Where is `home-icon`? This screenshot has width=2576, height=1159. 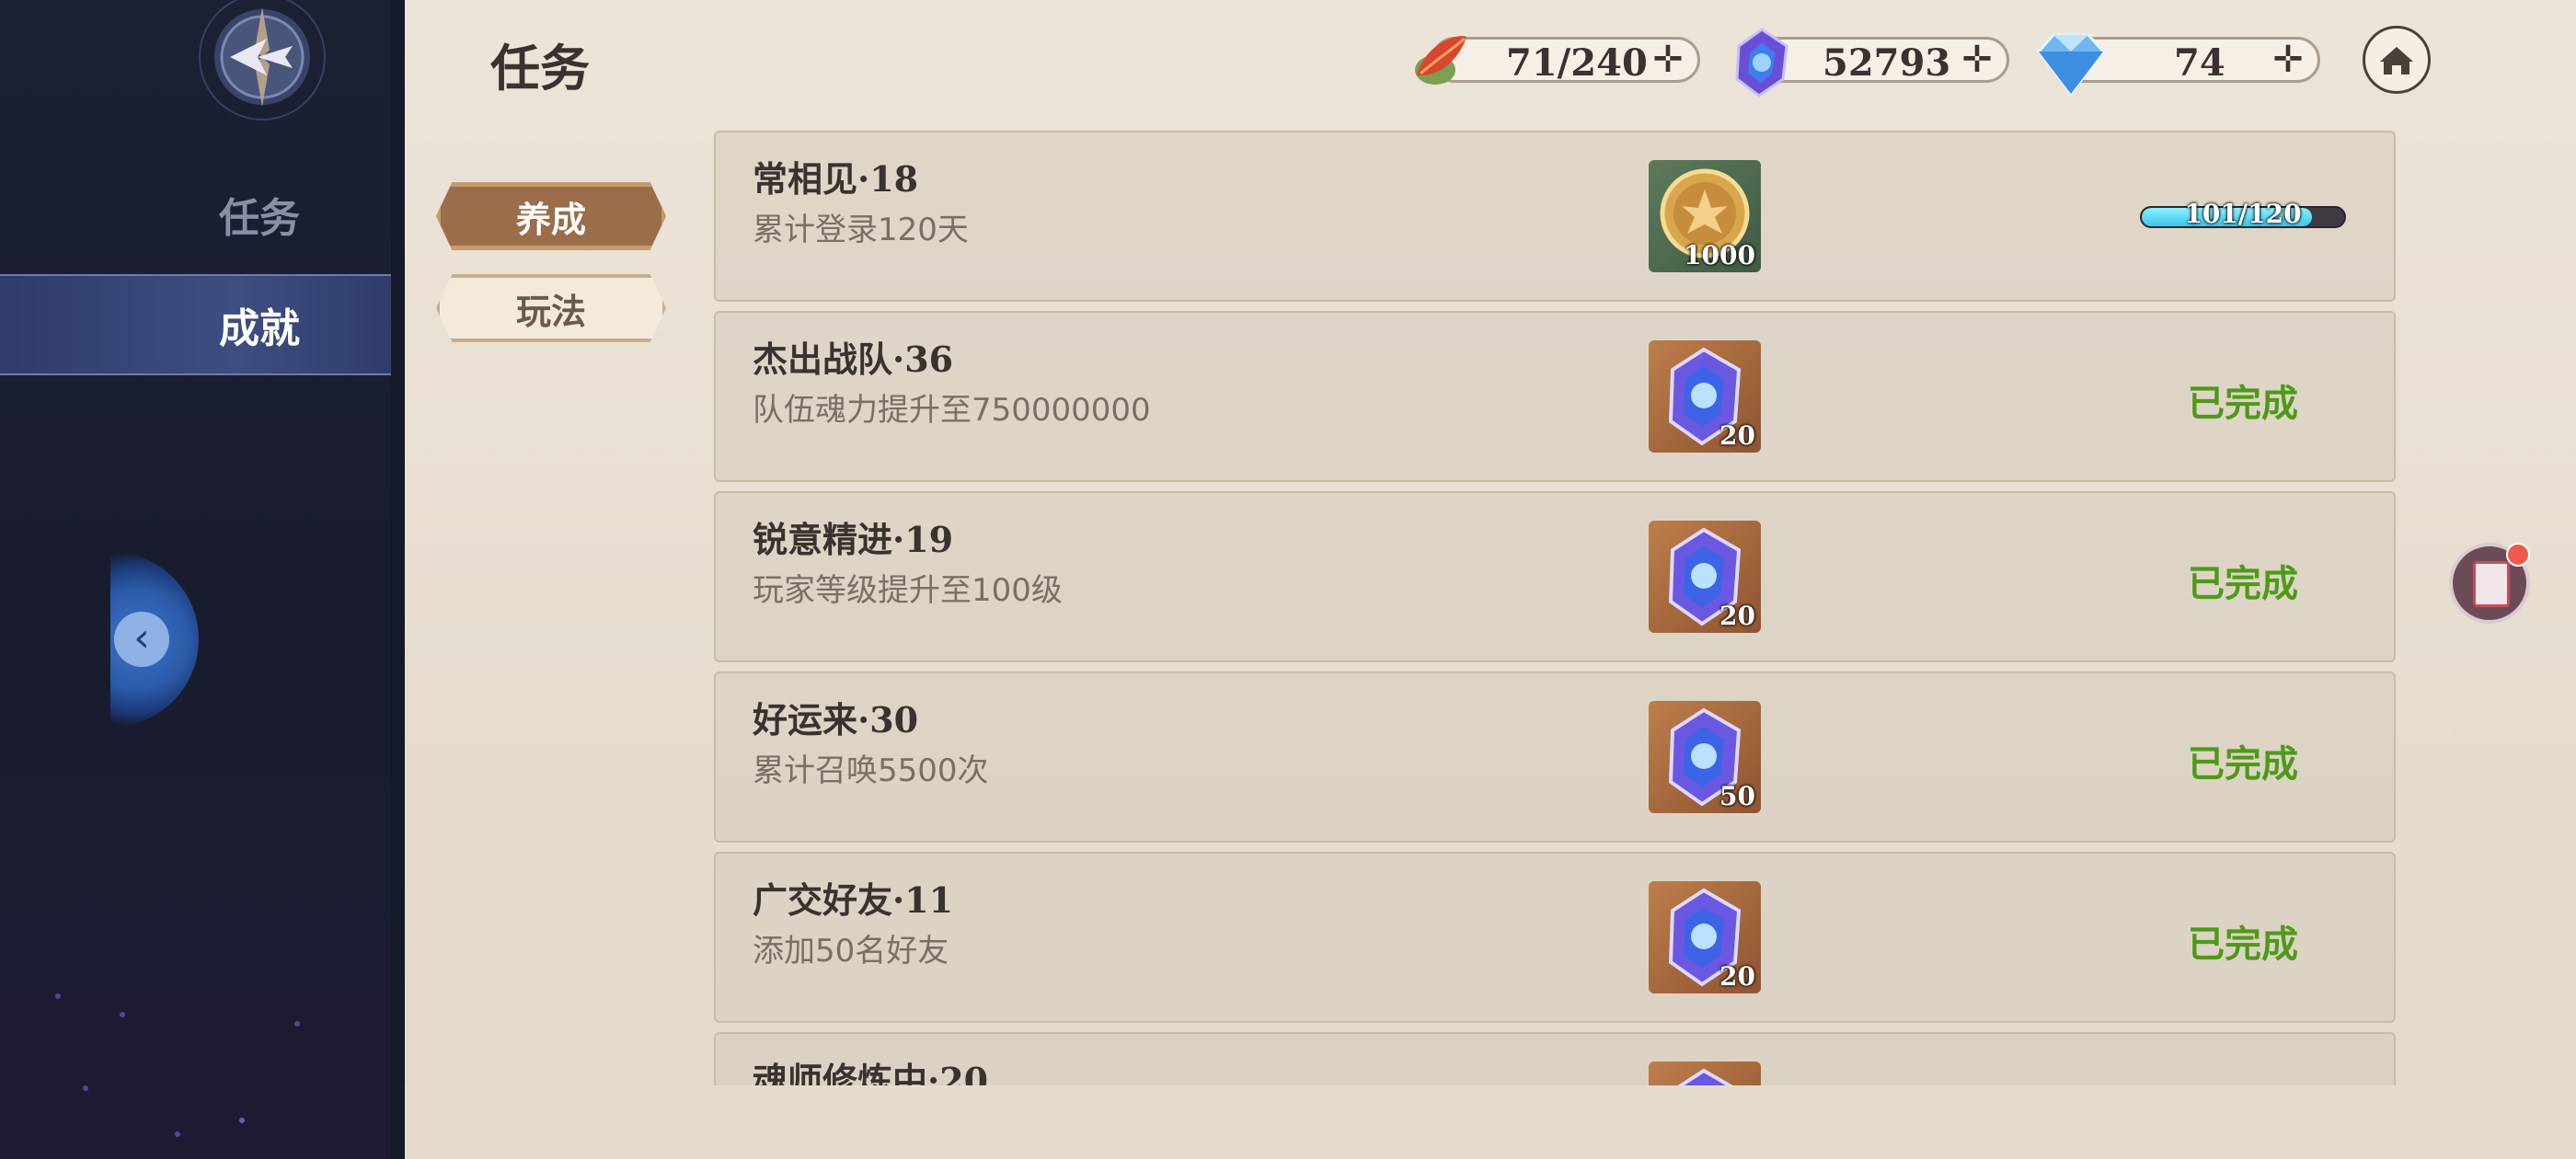 home-icon is located at coordinates (2396, 61).